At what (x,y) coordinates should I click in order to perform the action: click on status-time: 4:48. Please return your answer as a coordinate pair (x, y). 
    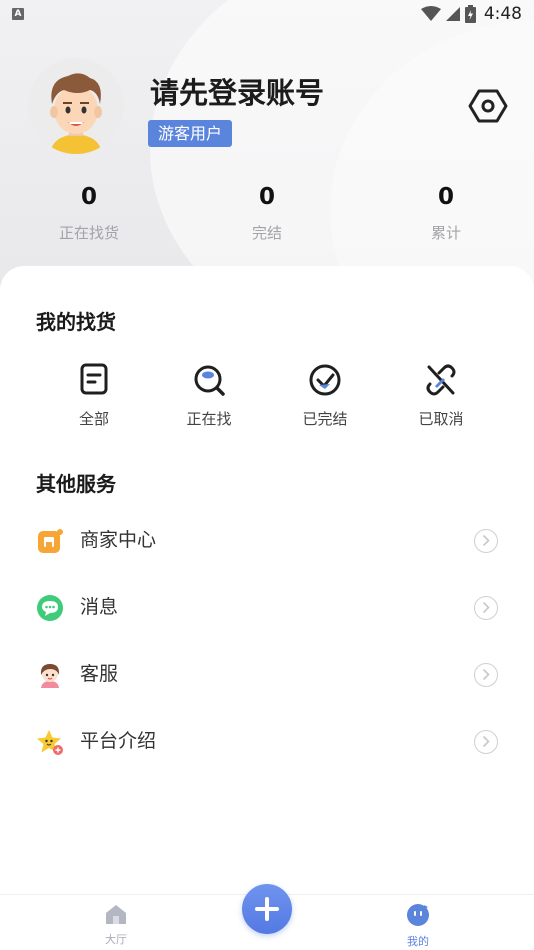
    Looking at the image, I should click on (502, 14).